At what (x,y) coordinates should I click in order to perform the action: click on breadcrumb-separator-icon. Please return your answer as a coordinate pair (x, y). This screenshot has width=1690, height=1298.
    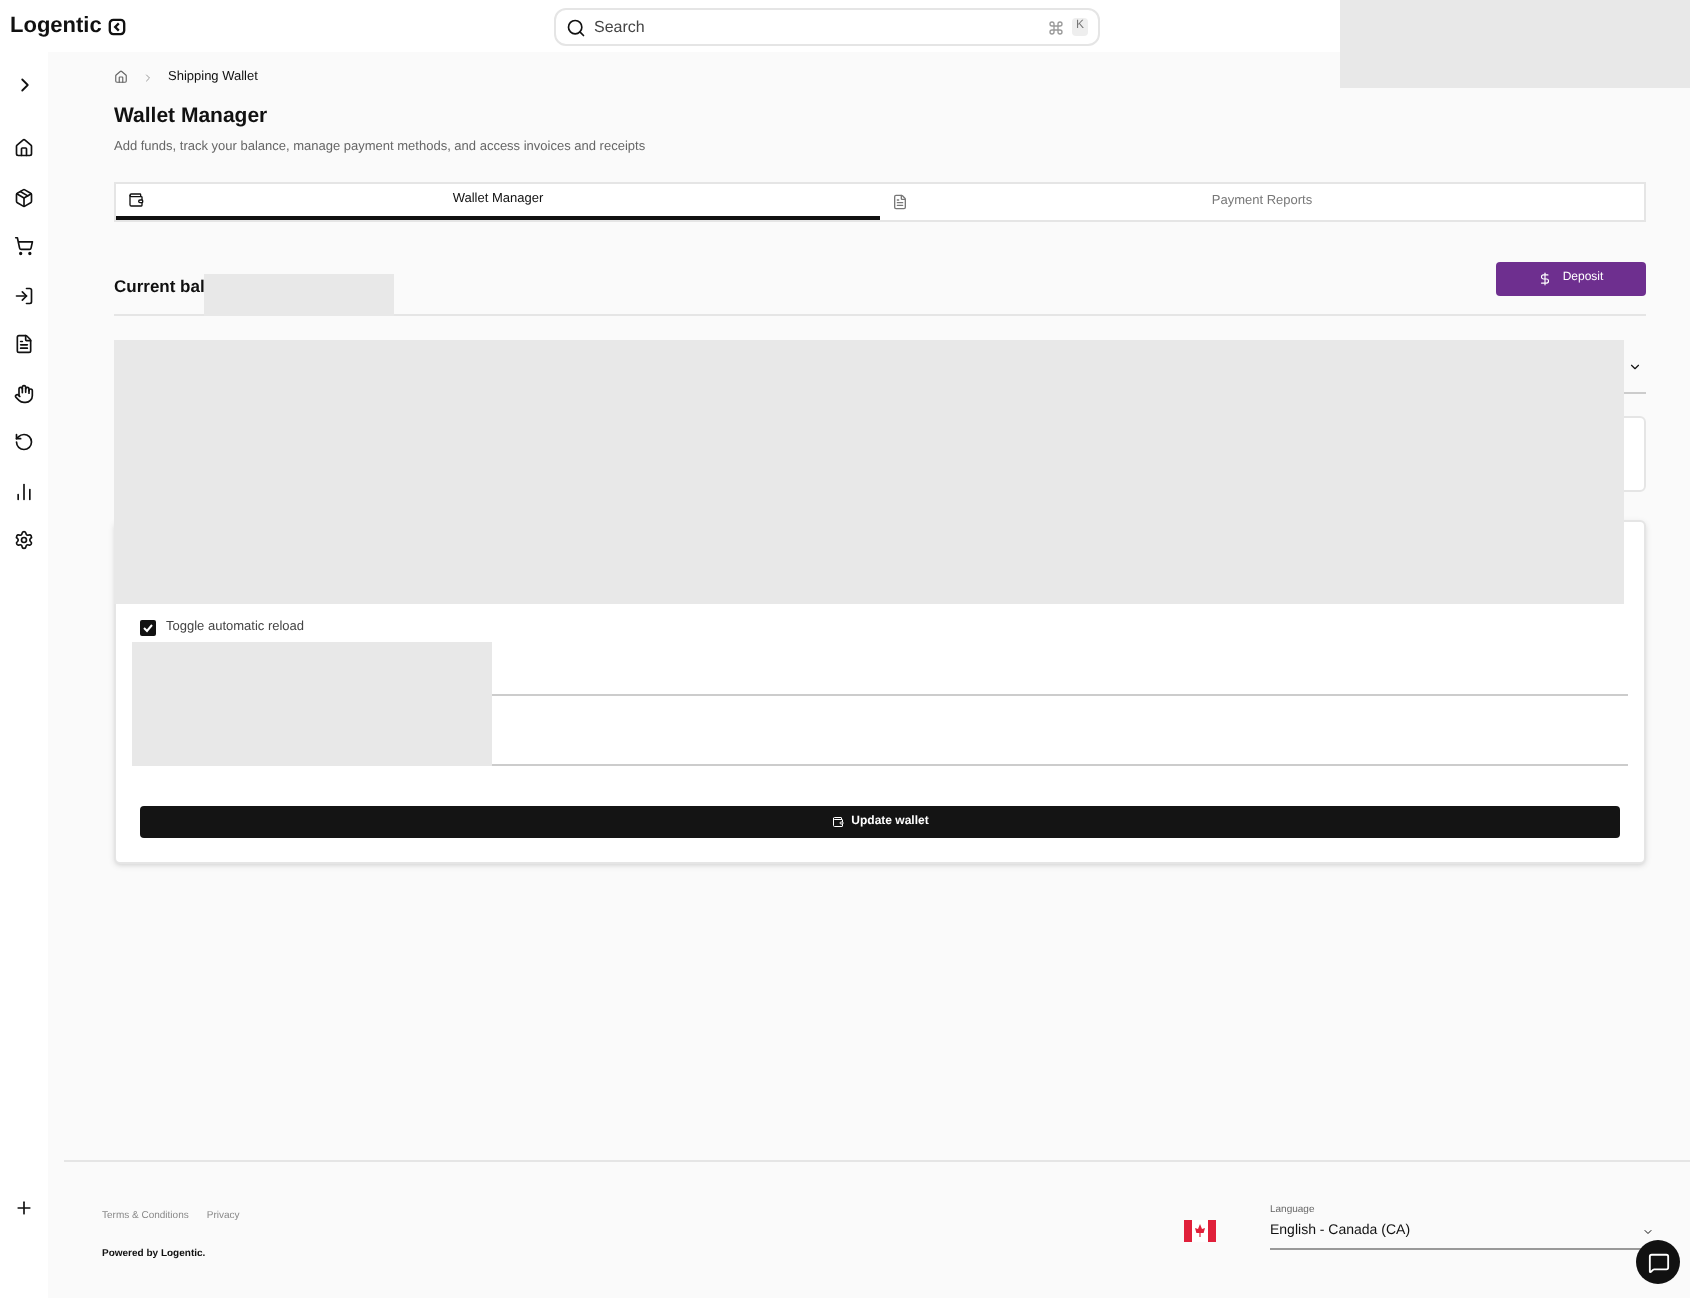
    Looking at the image, I should click on (148, 77).